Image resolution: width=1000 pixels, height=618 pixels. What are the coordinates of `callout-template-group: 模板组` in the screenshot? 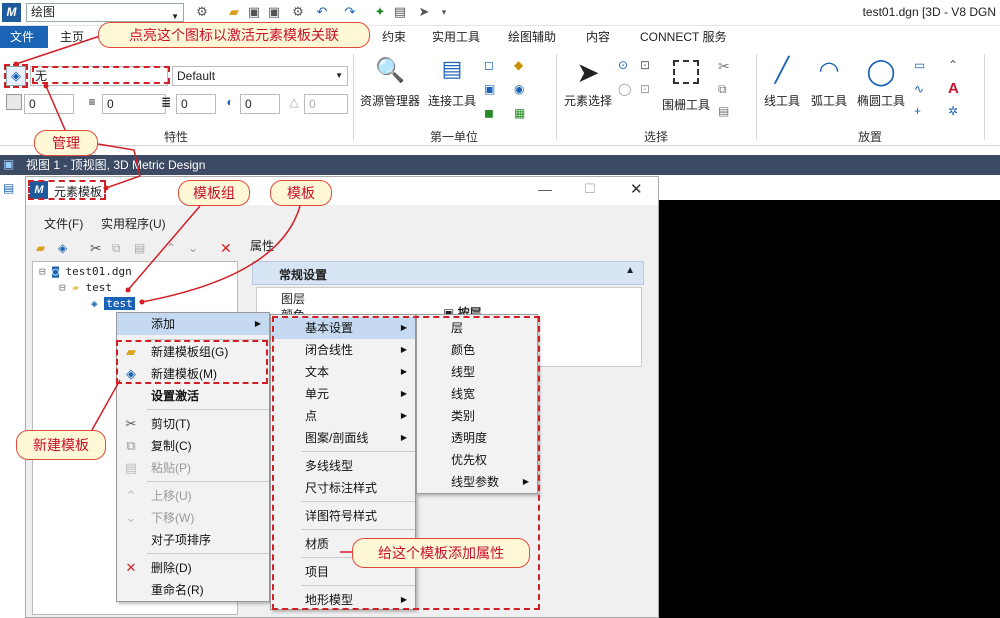 It's located at (214, 193).